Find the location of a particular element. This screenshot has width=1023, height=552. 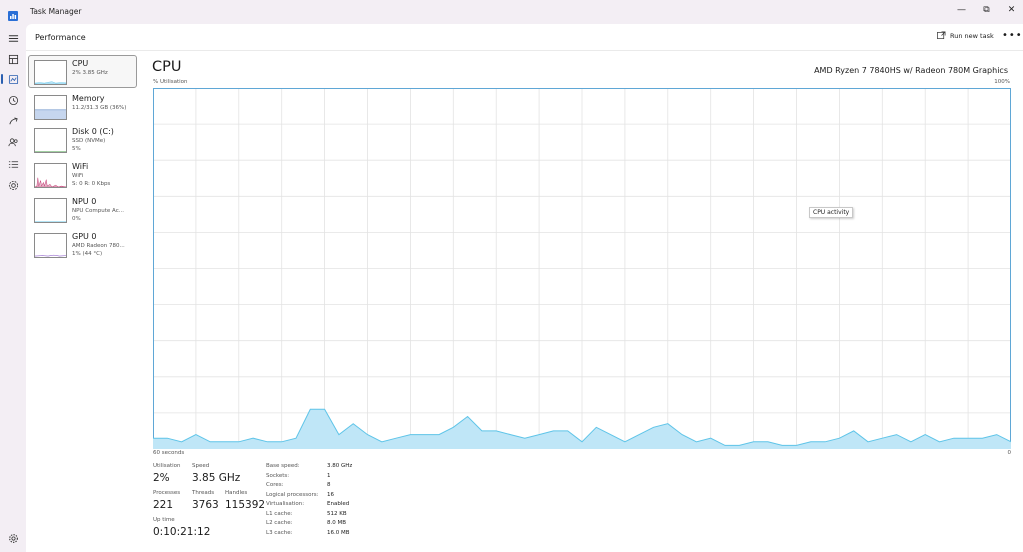

threads-label: Threads is located at coordinates (203, 493).